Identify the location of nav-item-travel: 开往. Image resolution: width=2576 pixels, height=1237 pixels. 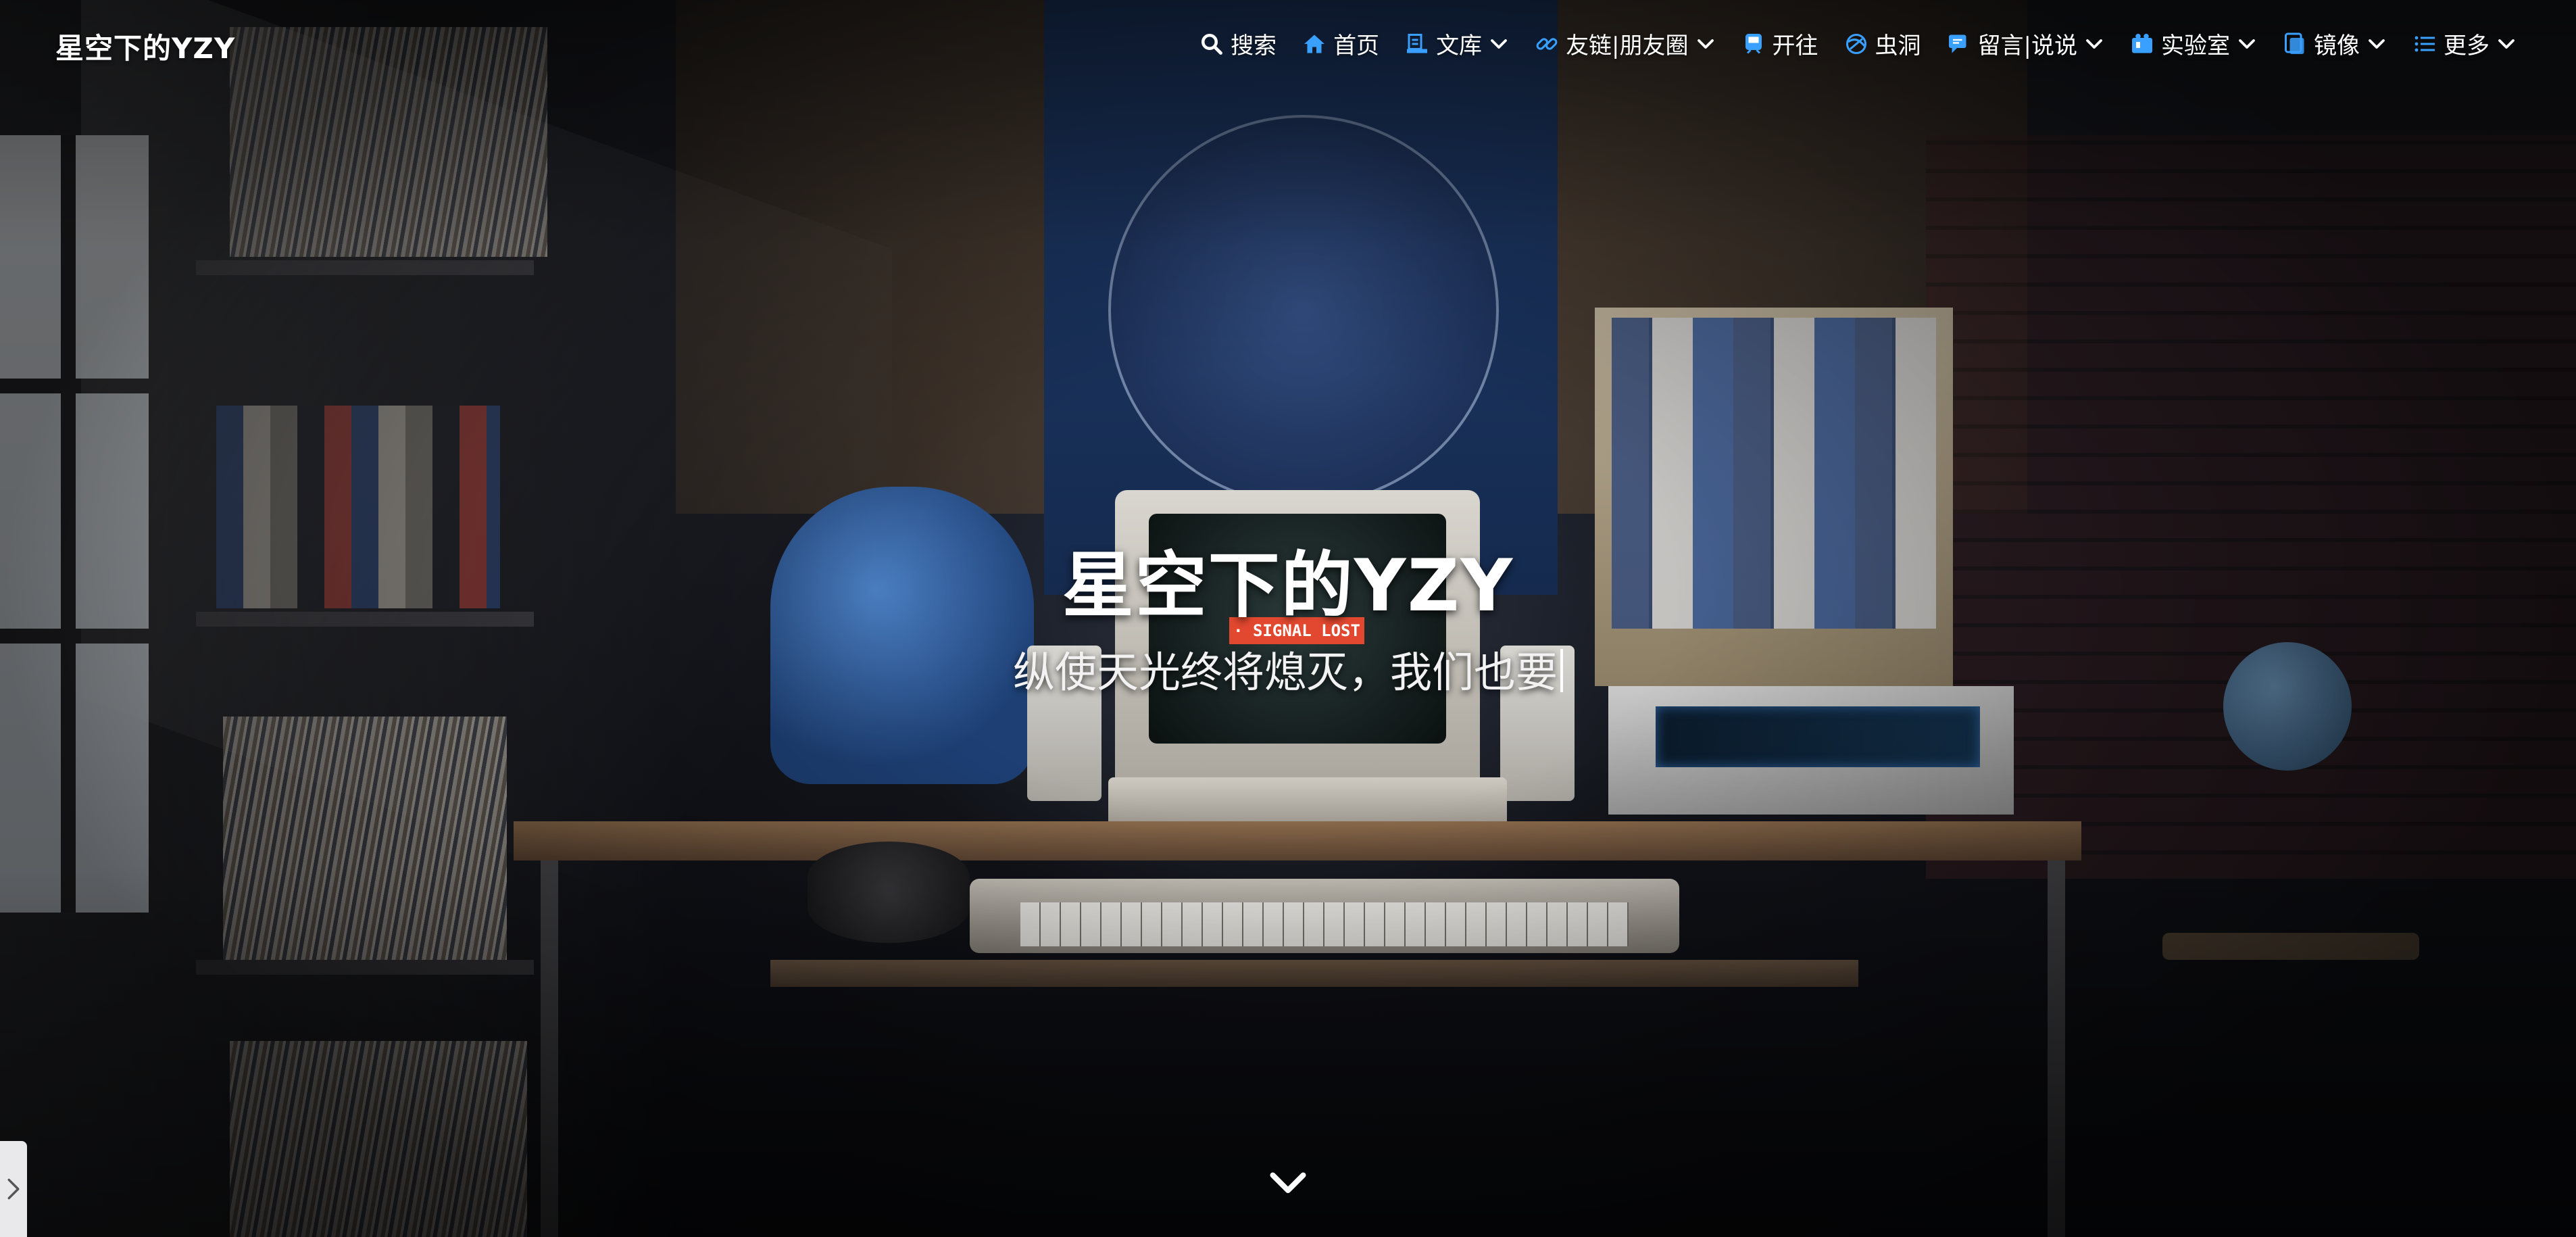
(1779, 44).